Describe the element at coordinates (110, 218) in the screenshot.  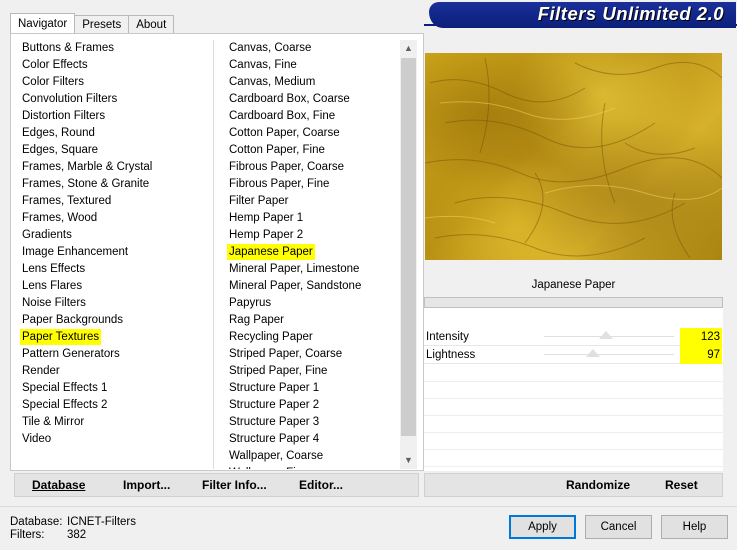
I see `category-list-item: Frames, Wood` at that location.